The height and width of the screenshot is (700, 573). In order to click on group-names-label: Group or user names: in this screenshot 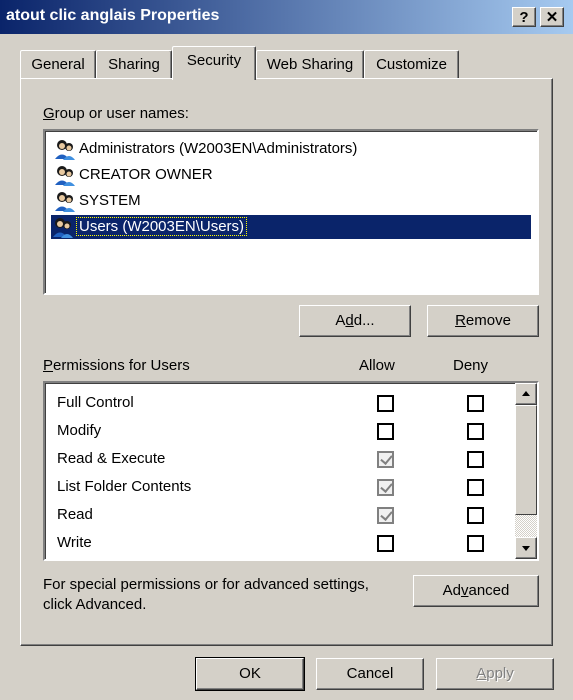, I will do `click(116, 113)`.